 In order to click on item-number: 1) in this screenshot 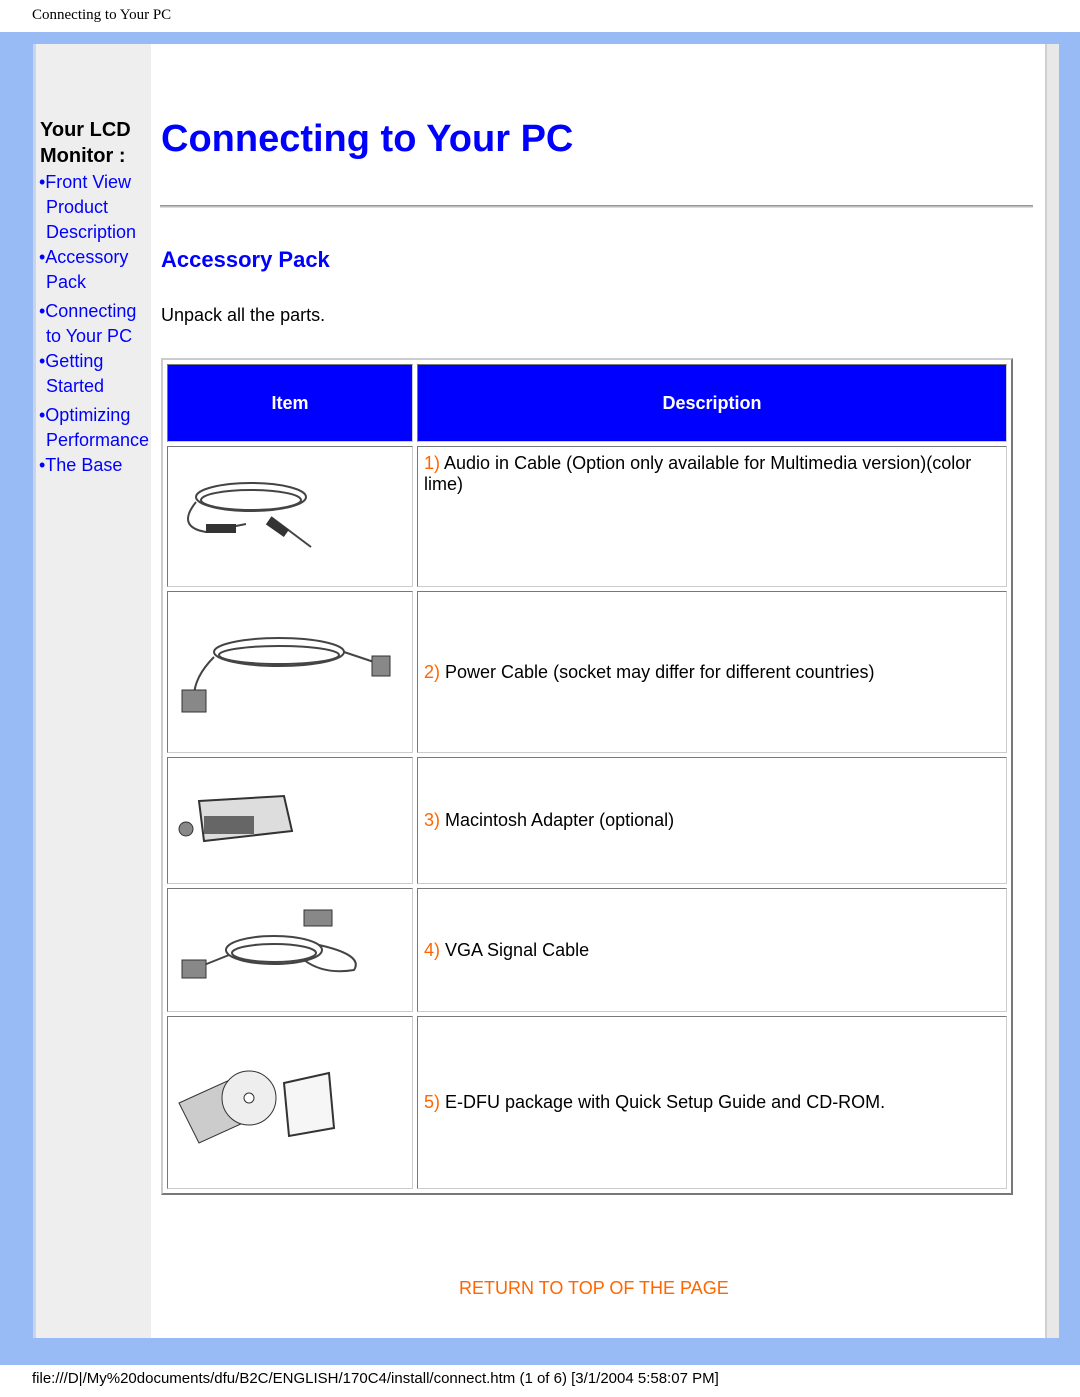, I will do `click(432, 463)`.